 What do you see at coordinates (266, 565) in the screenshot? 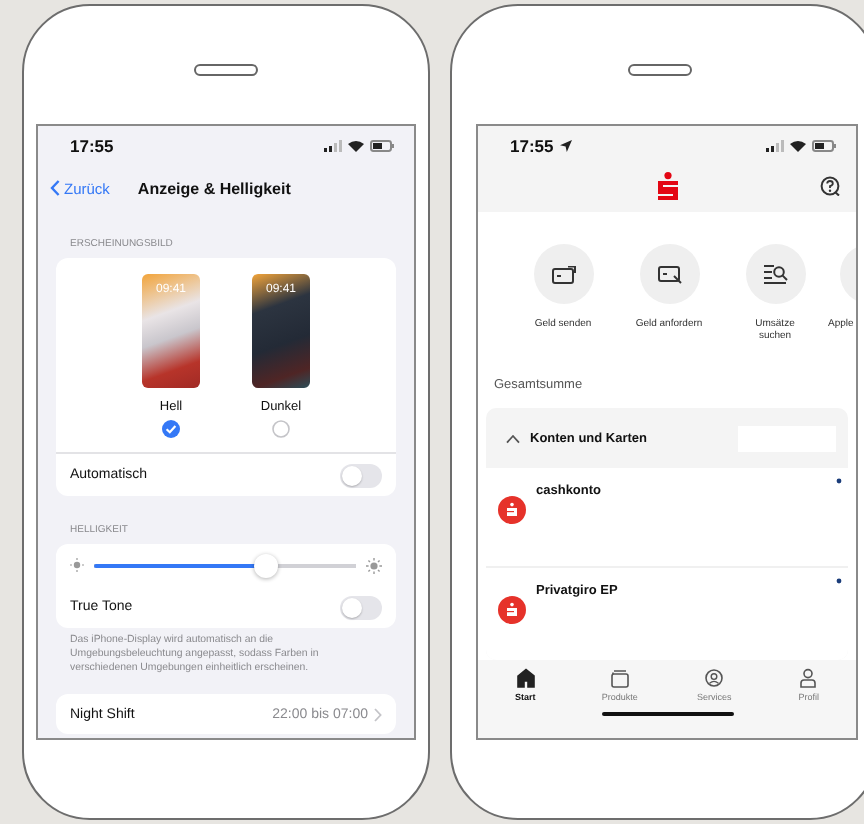
I see `slider-thumb` at bounding box center [266, 565].